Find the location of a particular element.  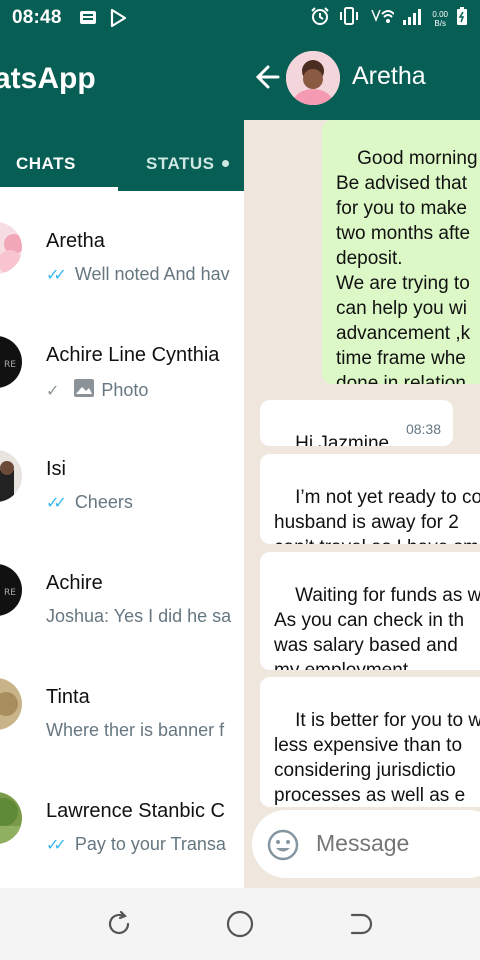

chat-preview: ✓✓ Pay to your Transa is located at coordinates (136, 844).